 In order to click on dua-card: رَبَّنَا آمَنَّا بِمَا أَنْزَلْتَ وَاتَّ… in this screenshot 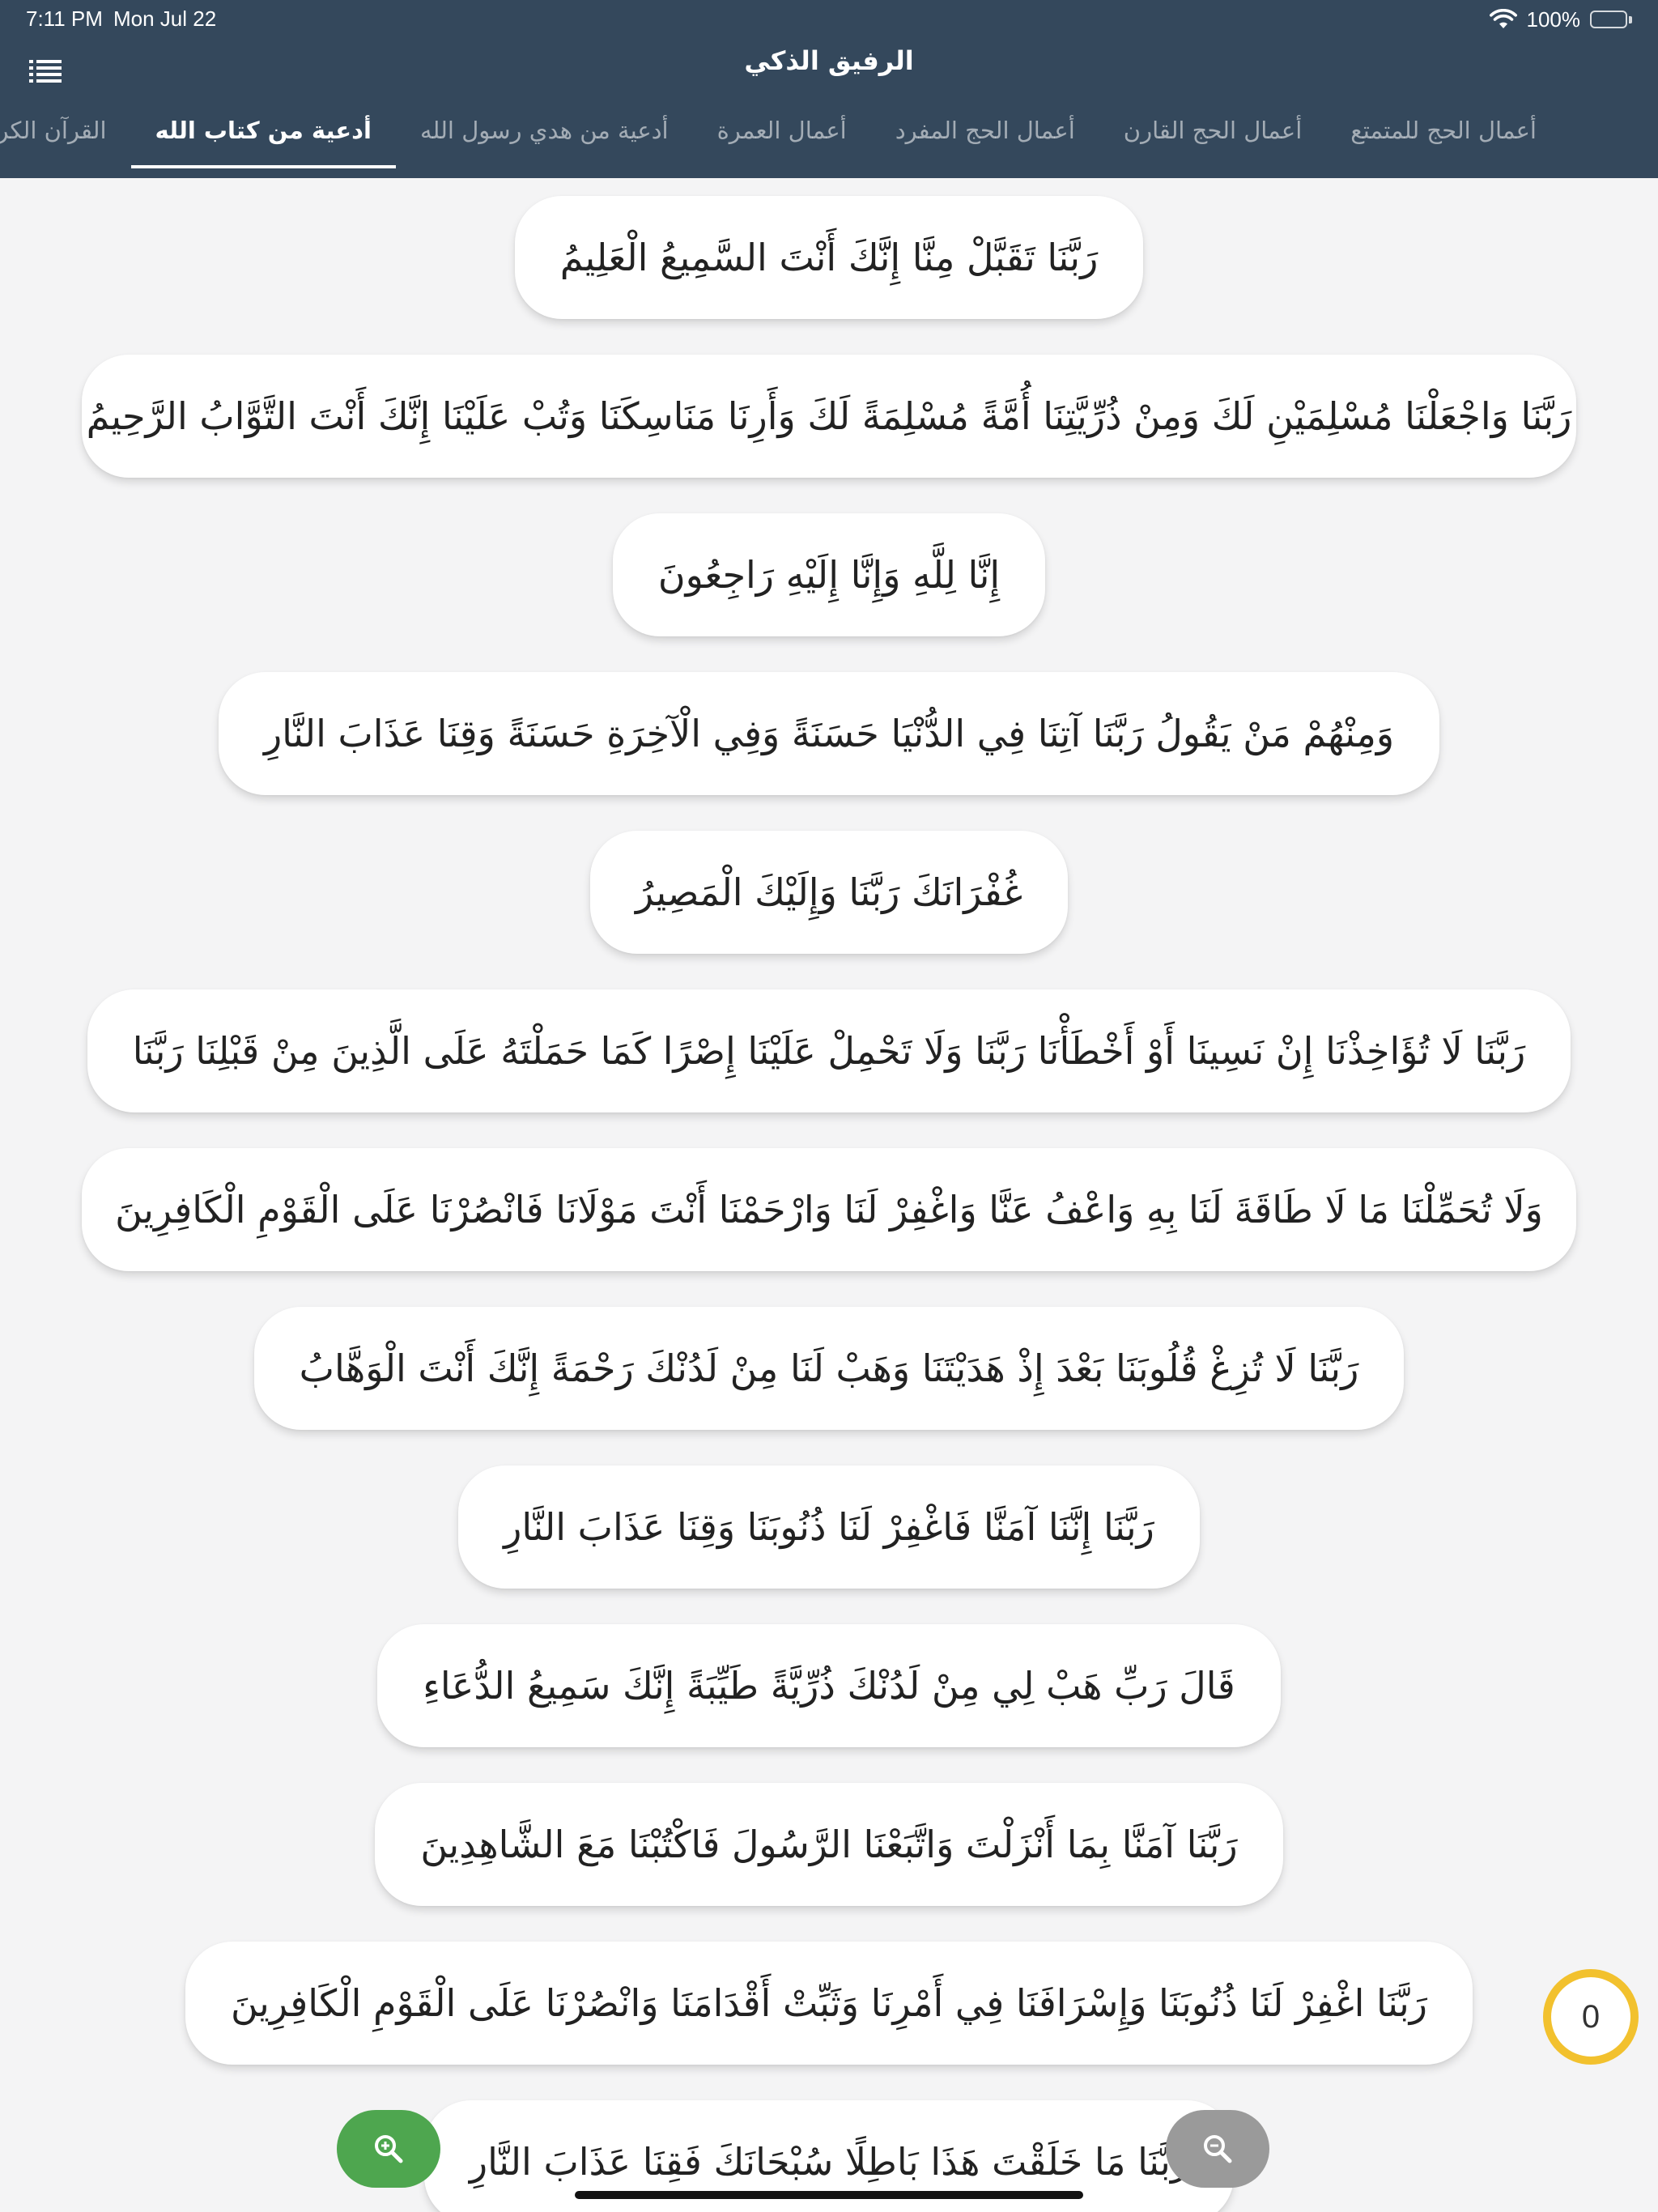, I will do `click(829, 1845)`.